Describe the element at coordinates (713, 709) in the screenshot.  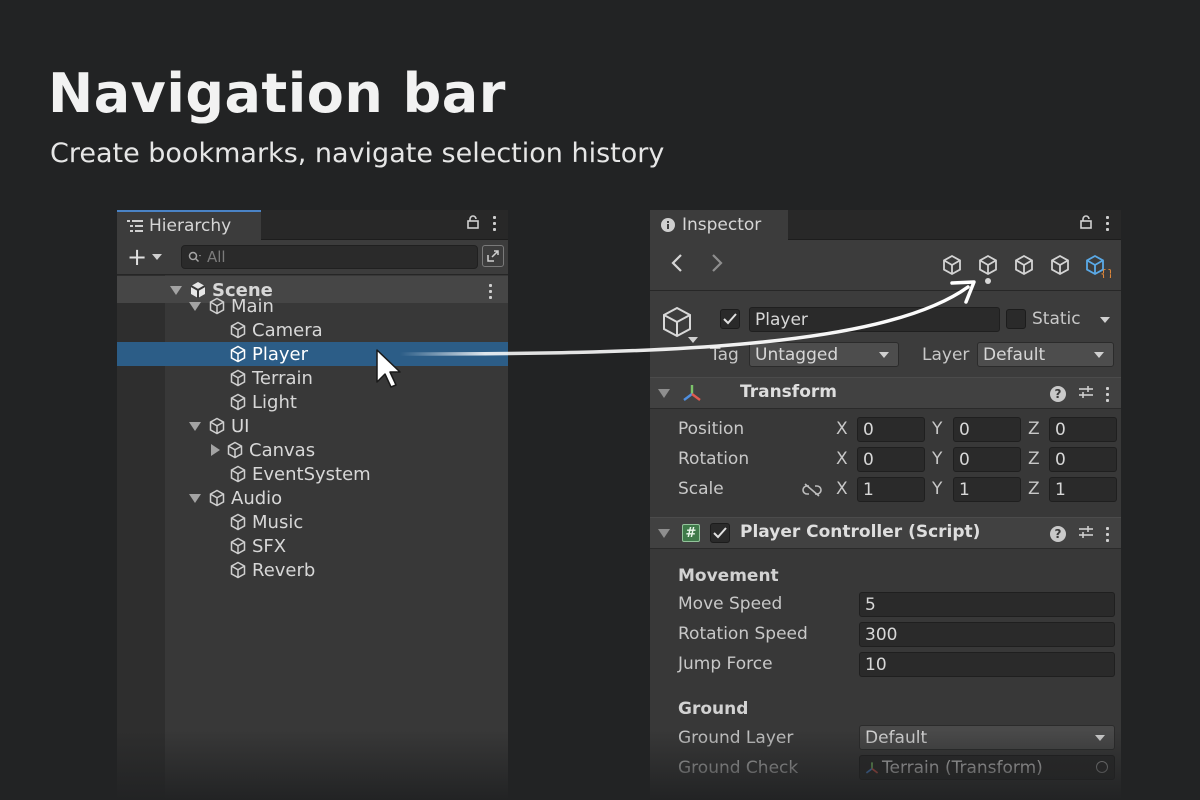
I see `ground-header: Ground` at that location.